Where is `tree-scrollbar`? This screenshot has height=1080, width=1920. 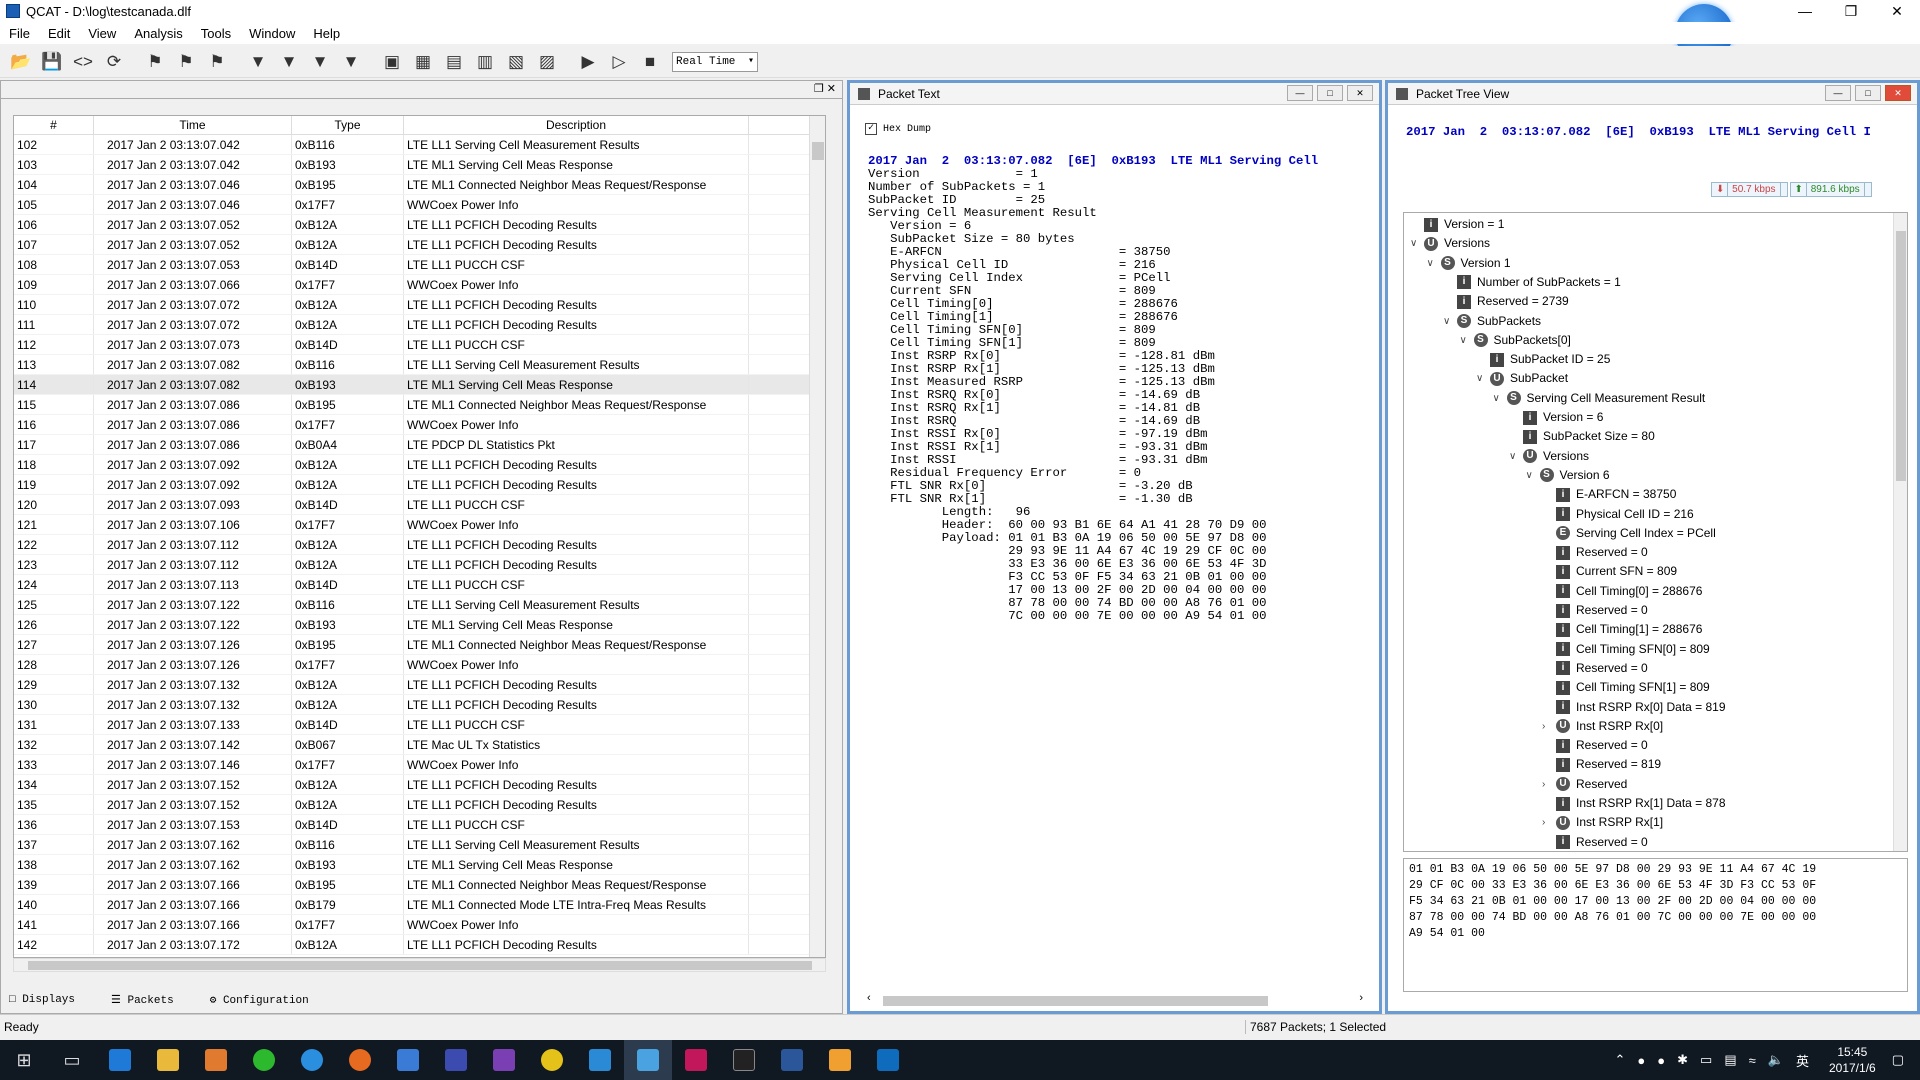 tree-scrollbar is located at coordinates (1900, 532).